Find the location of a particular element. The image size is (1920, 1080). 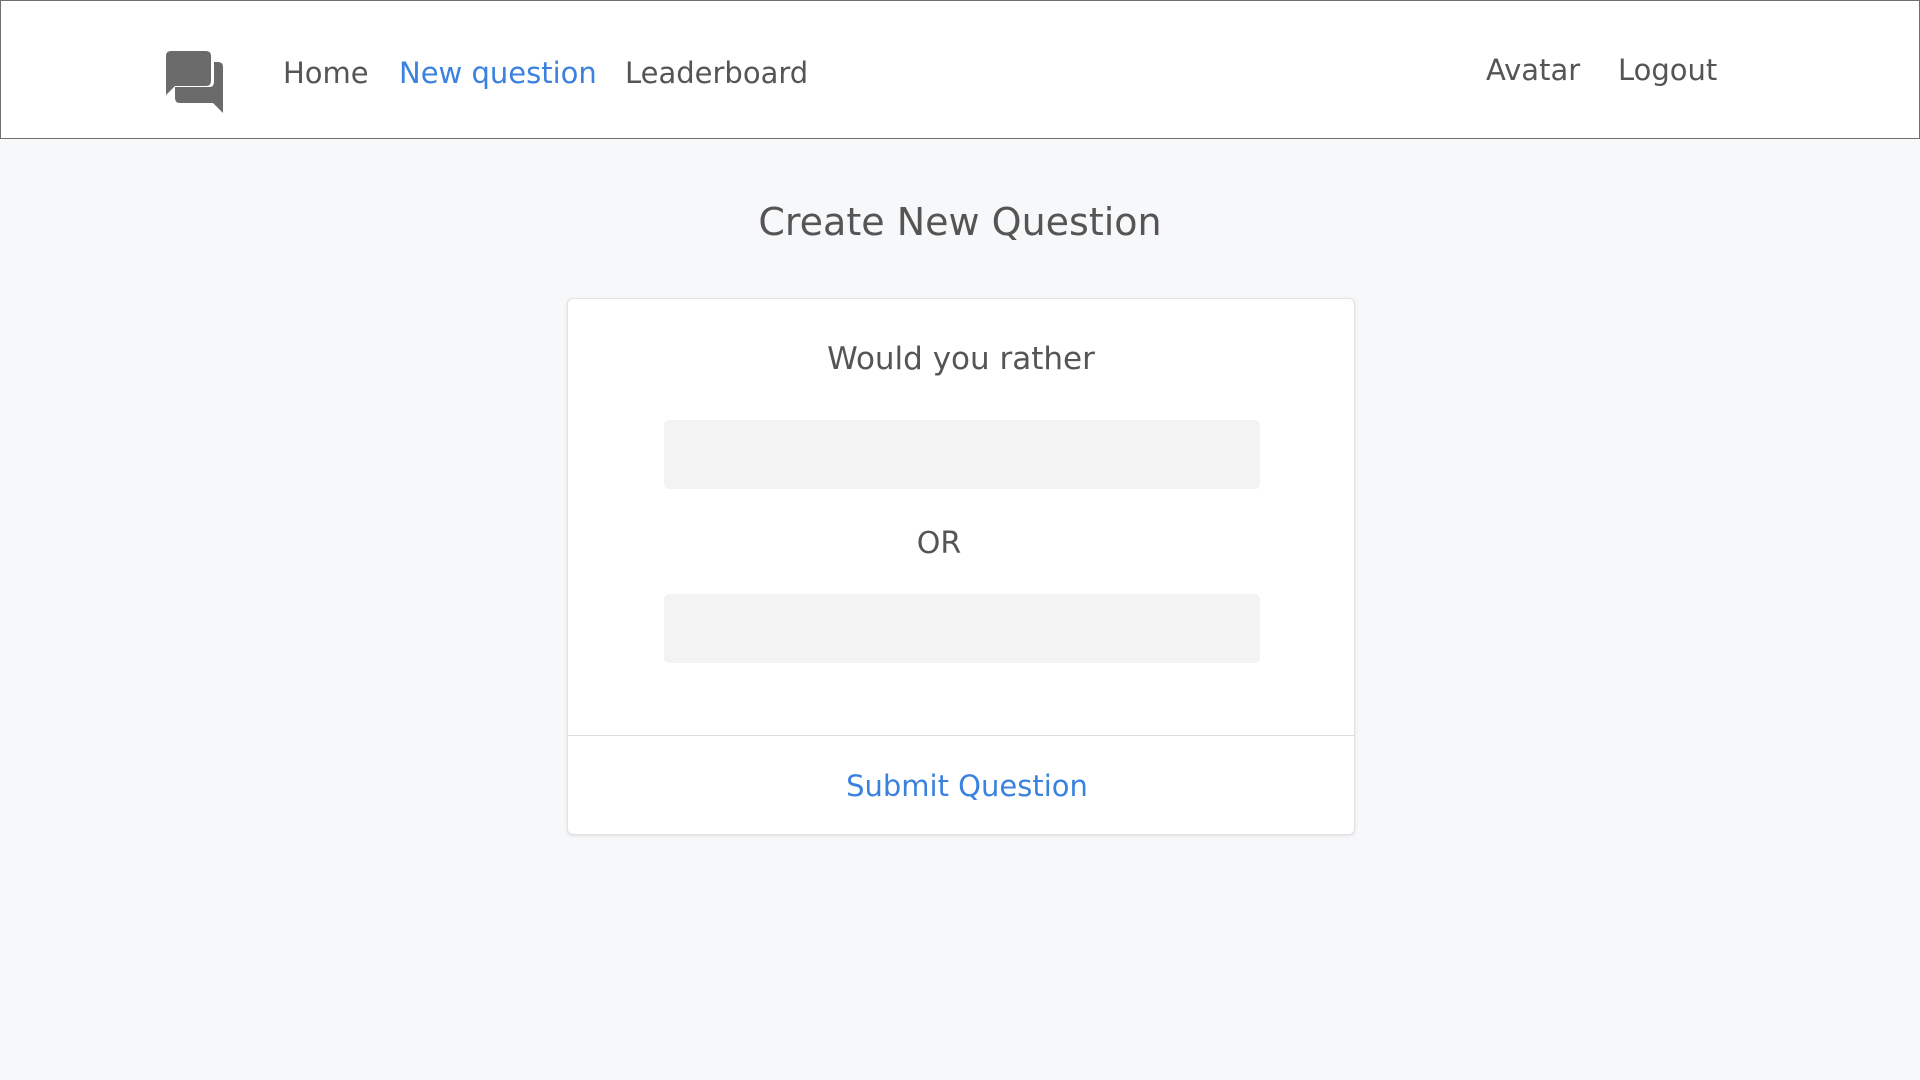

or-separator: OR is located at coordinates (939, 543).